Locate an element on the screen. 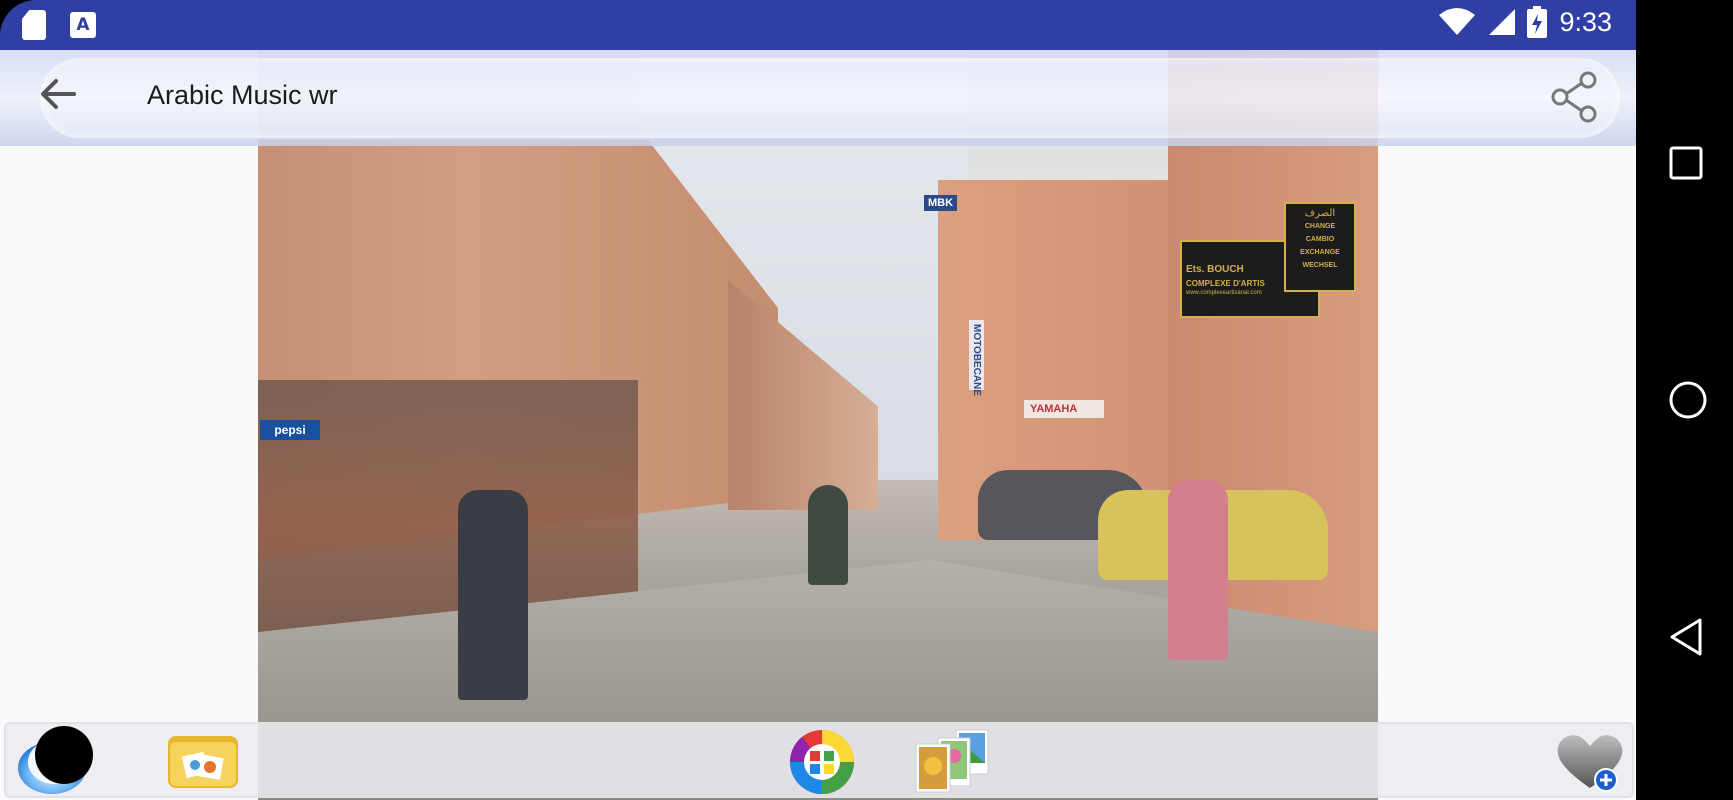  share-button is located at coordinates (1575, 97).